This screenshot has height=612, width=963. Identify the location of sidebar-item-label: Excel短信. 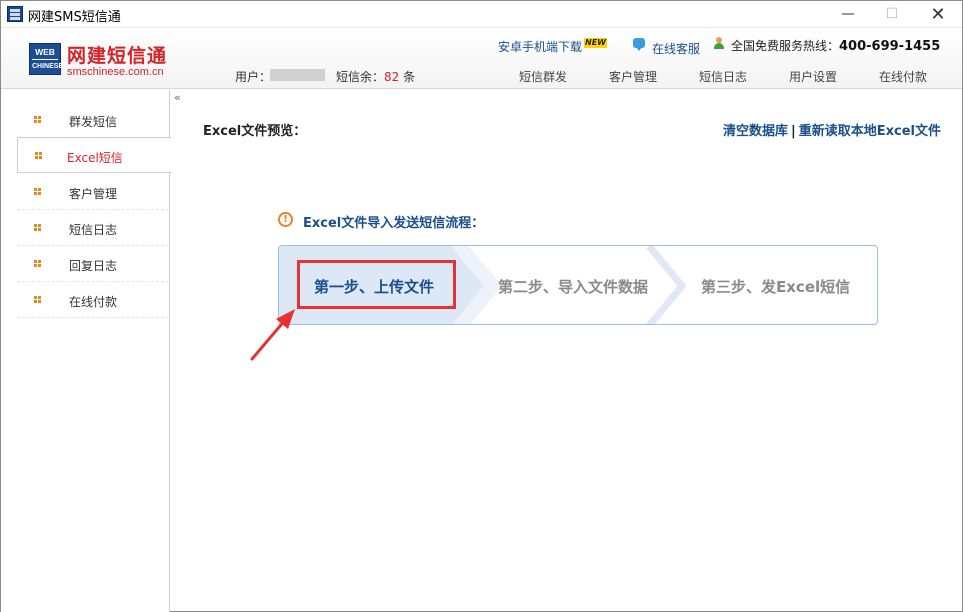
(95, 158).